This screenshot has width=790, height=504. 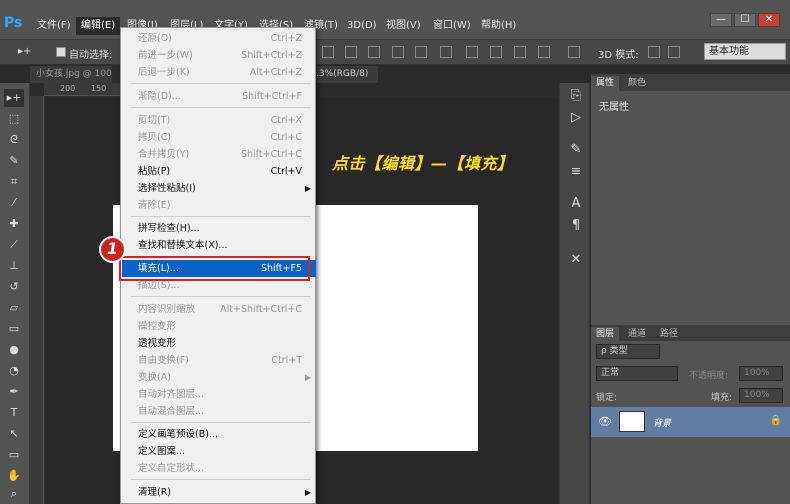 What do you see at coordinates (61, 52) in the screenshot?
I see `auto-select-checkbox` at bounding box center [61, 52].